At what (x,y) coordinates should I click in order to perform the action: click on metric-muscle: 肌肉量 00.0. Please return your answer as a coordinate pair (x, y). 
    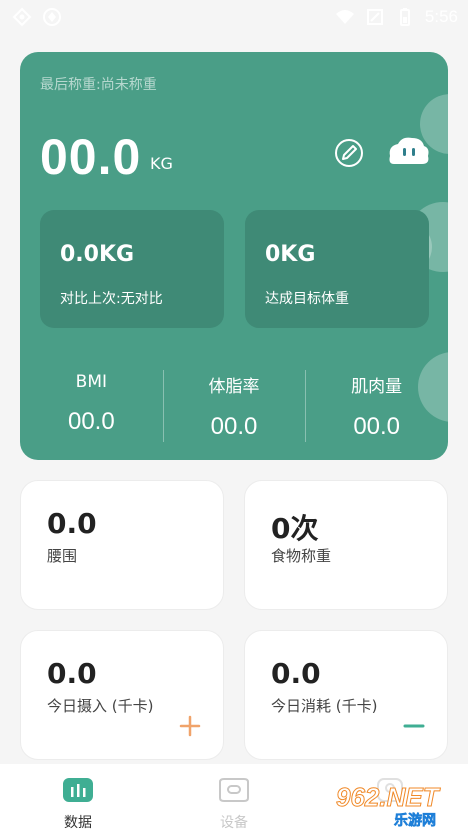
    Looking at the image, I should click on (376, 406).